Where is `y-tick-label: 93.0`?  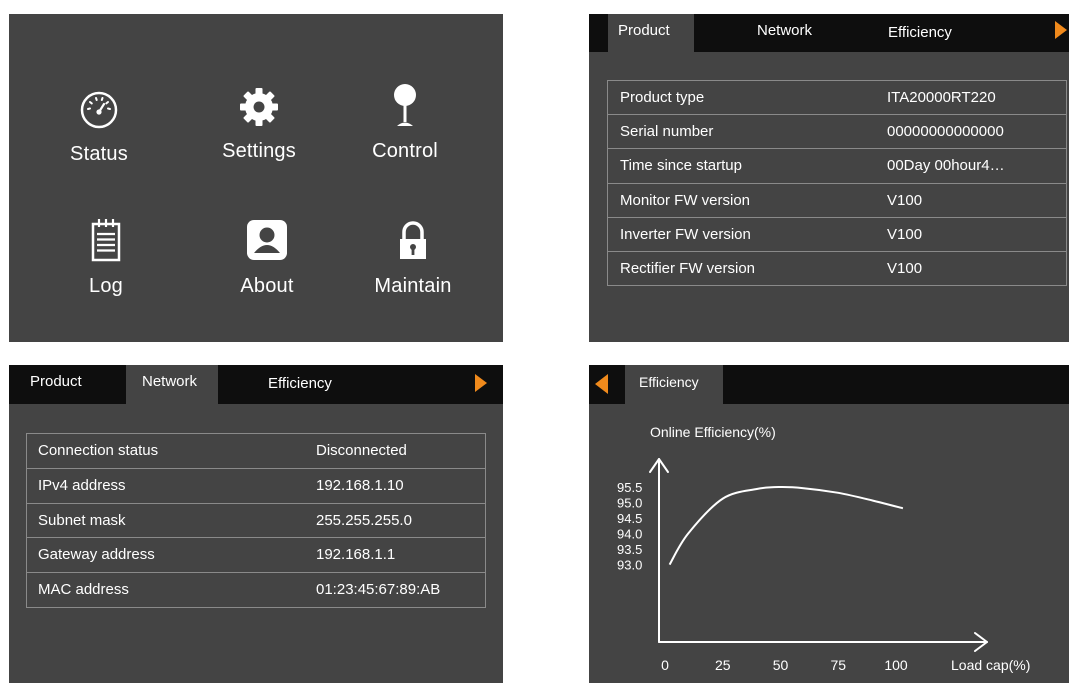
y-tick-label: 93.0 is located at coordinates (629, 565).